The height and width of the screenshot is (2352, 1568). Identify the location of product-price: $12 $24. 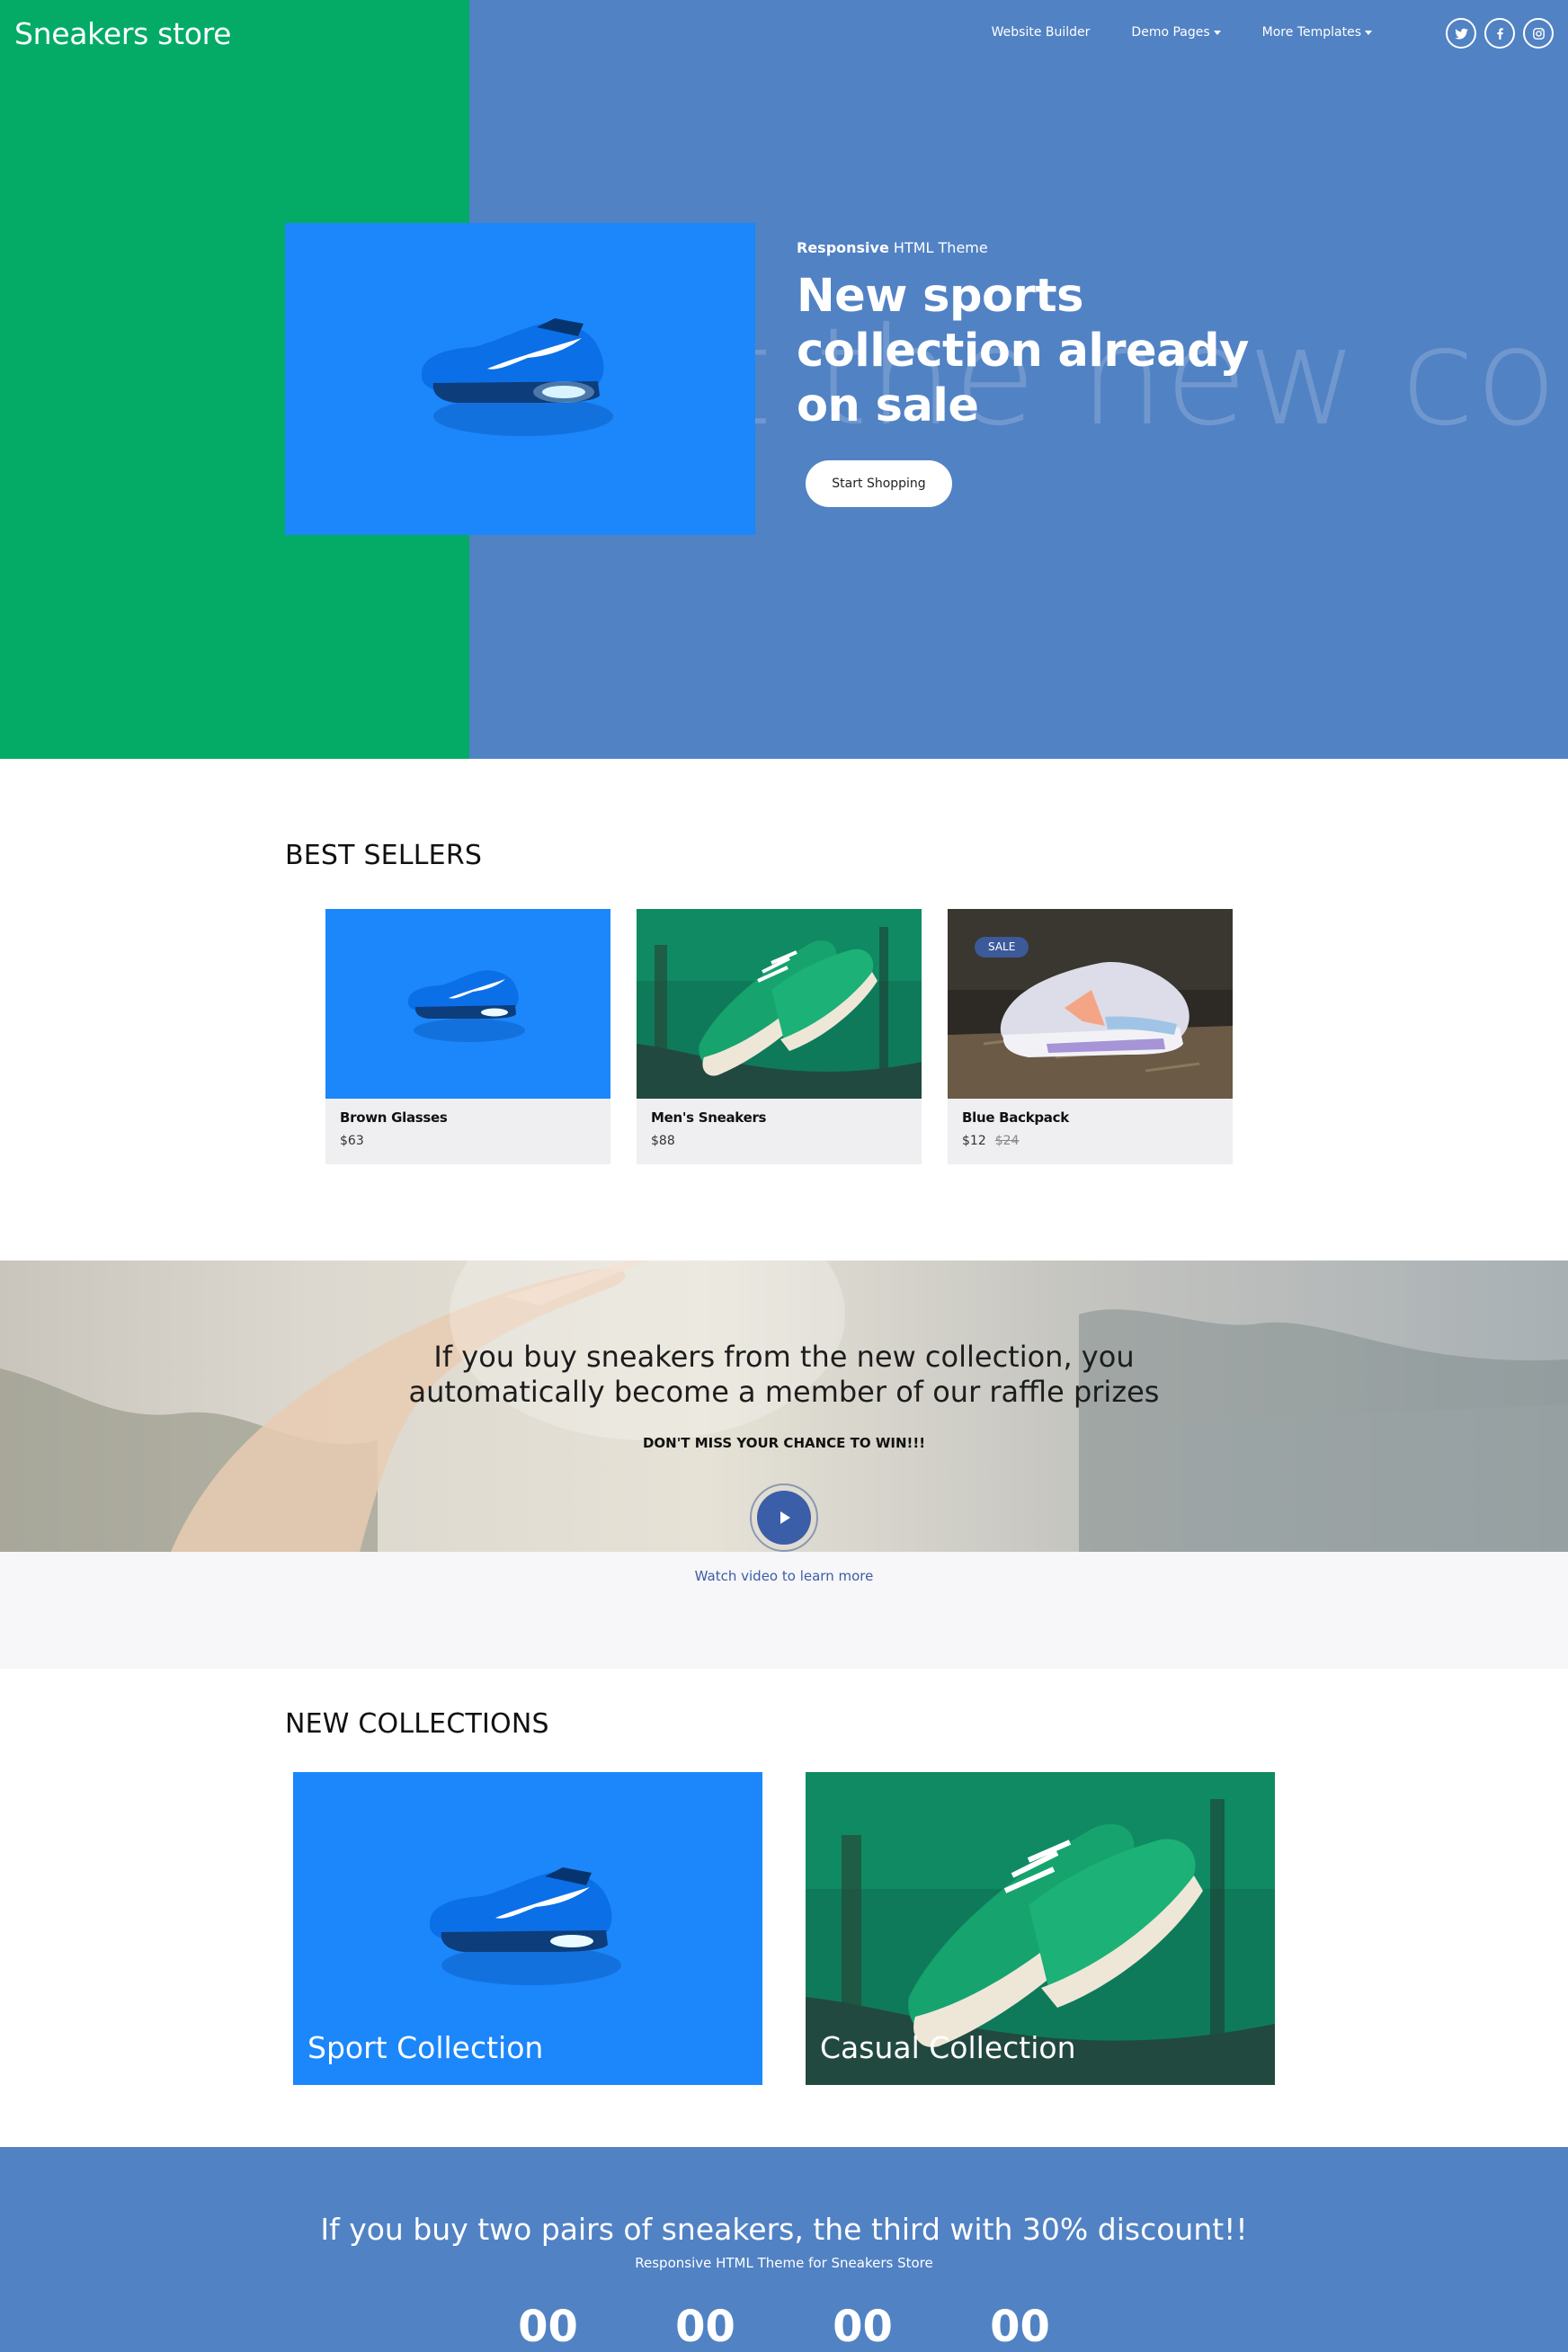
(990, 1141).